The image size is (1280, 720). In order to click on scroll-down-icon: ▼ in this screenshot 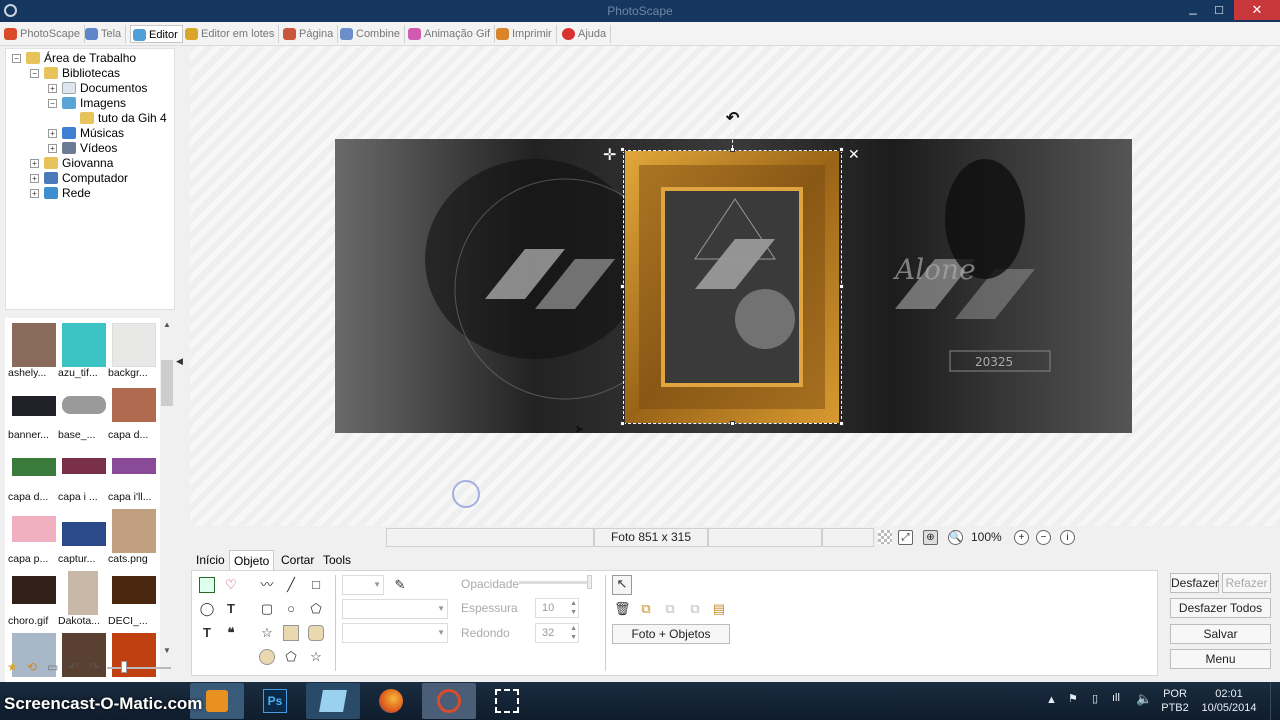, I will do `click(167, 651)`.